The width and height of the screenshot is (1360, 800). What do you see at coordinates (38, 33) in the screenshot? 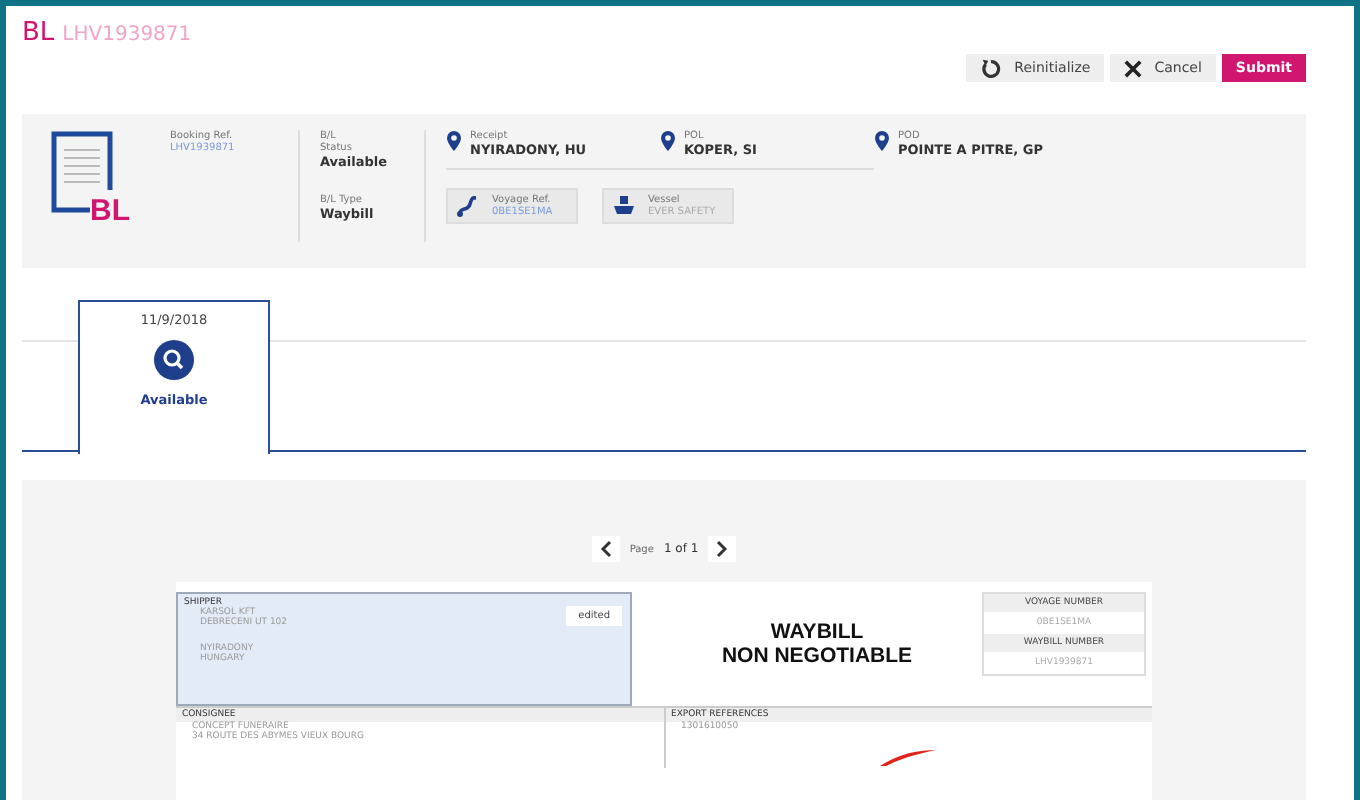
I see `page-title: BL` at bounding box center [38, 33].